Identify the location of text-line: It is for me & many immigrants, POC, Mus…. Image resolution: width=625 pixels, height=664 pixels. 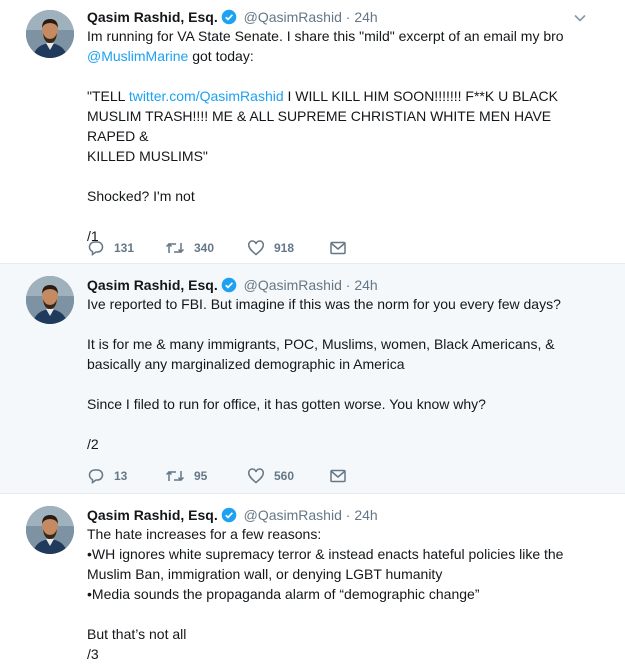
(321, 344).